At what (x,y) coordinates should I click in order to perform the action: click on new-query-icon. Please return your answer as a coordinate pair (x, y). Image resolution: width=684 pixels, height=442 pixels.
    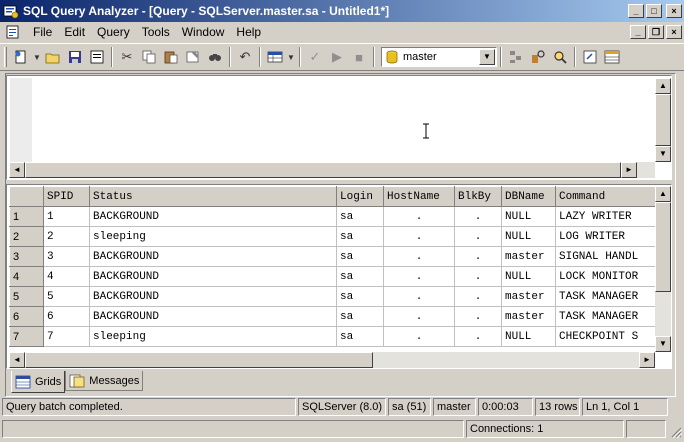
    Looking at the image, I should click on (21, 57).